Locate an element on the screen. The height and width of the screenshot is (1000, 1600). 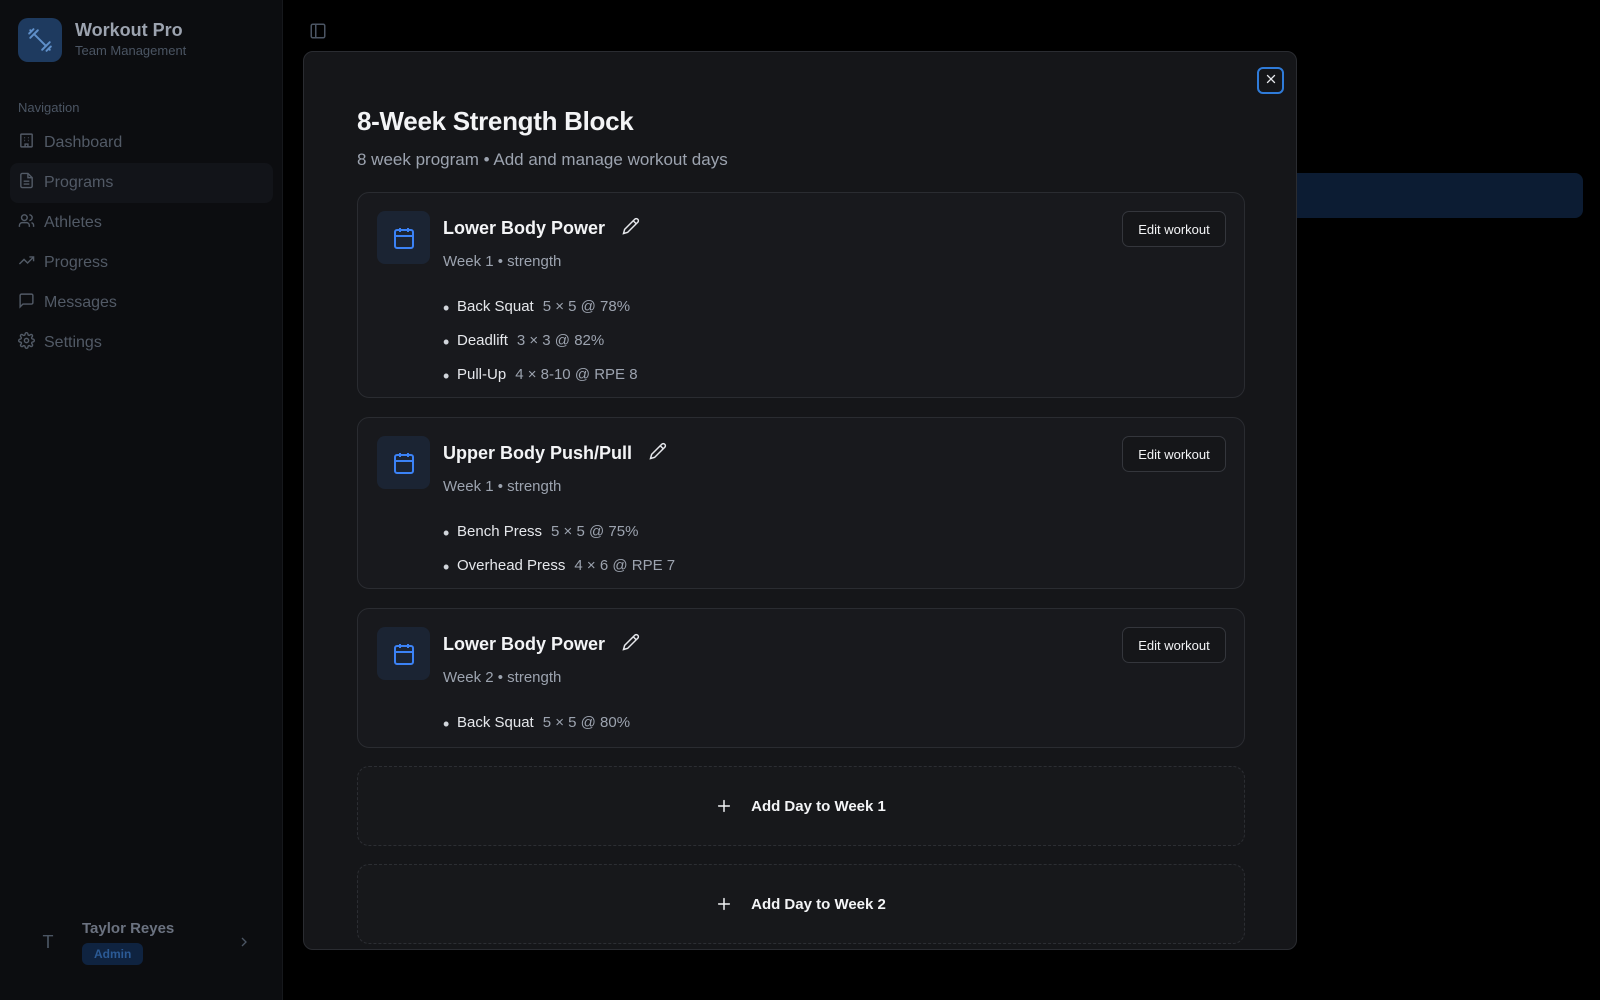
sidebar-toggle-icon is located at coordinates (318, 33).